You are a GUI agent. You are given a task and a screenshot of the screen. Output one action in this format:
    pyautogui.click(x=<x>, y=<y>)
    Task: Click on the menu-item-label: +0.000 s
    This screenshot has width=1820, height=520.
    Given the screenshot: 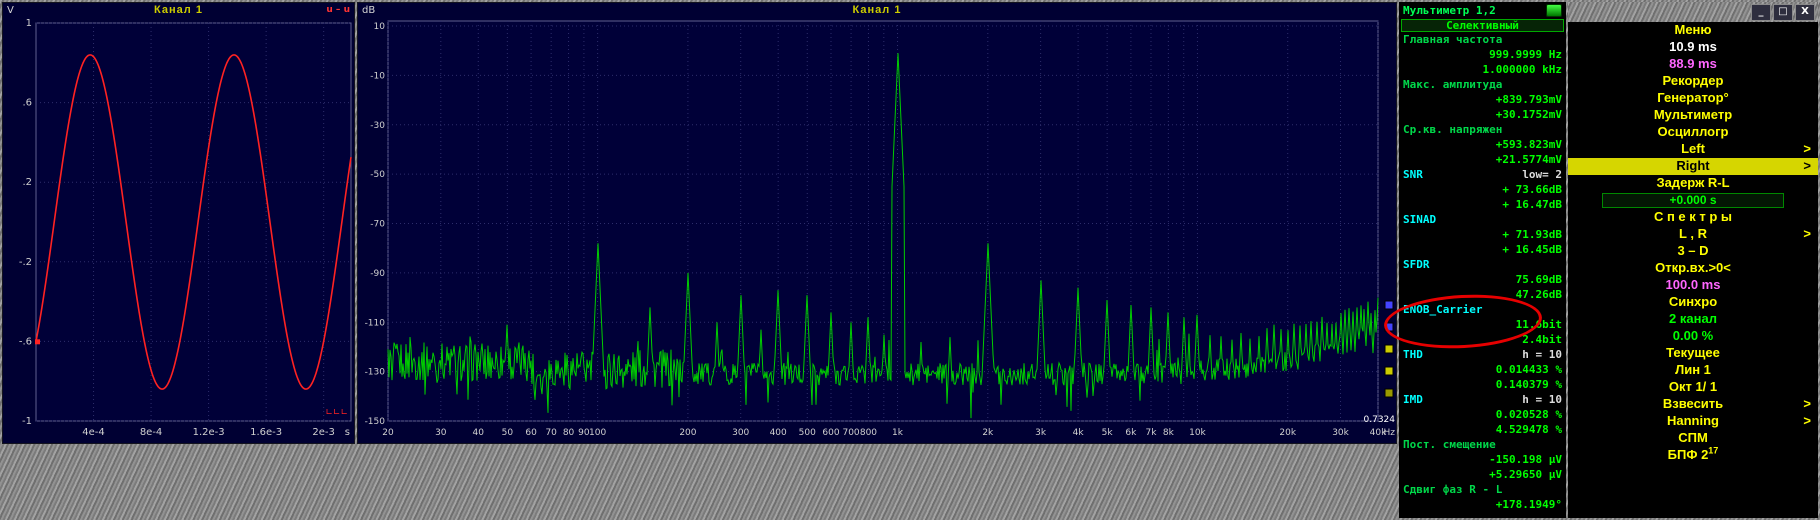 What is the action you would take?
    pyautogui.click(x=1693, y=200)
    